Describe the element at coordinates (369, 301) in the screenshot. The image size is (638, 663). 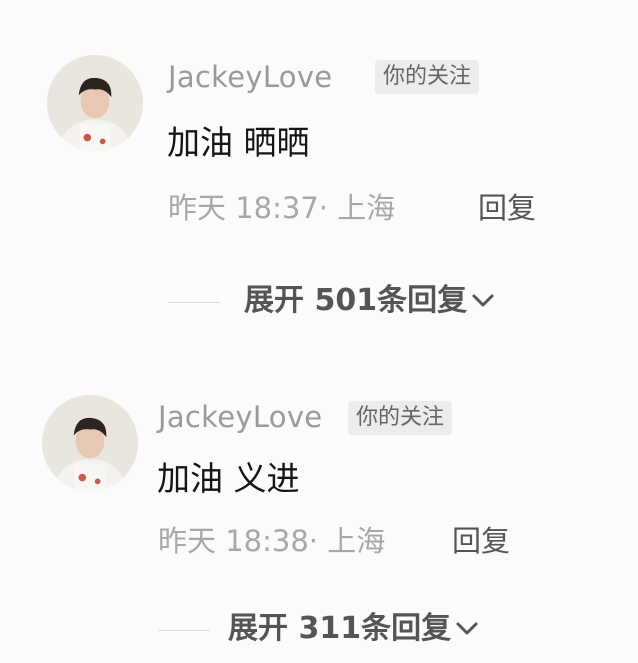
I see `expand-replies-button: 展开 501条回复` at that location.